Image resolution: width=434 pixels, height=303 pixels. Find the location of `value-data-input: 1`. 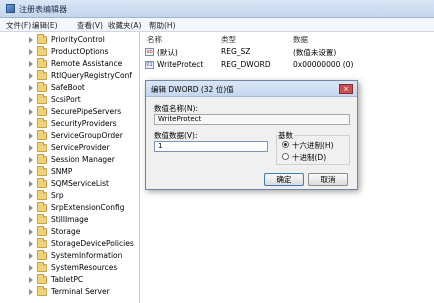

value-data-input: 1 is located at coordinates (211, 146).